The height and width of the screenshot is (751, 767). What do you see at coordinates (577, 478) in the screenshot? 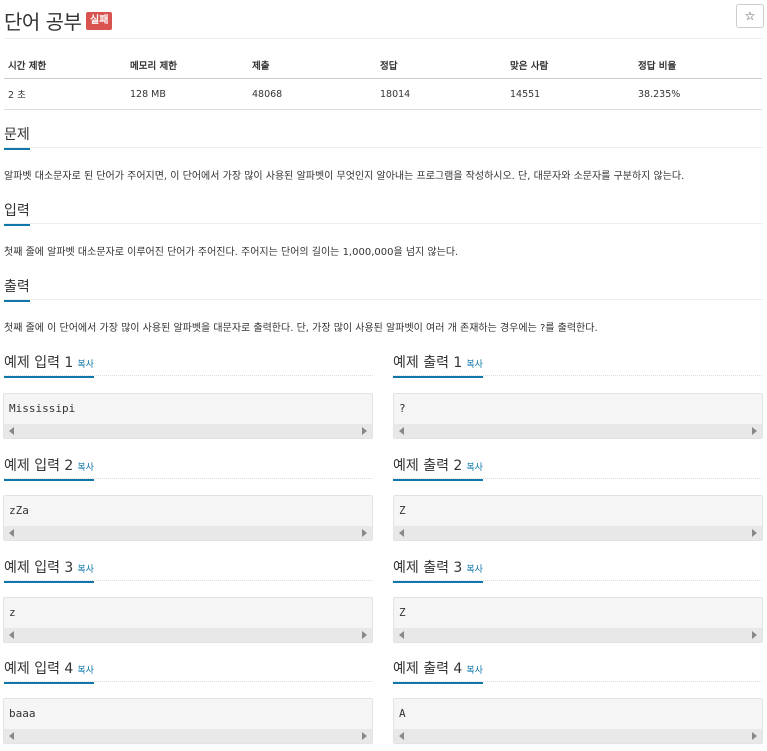
I see `sample-output-2-divider` at bounding box center [577, 478].